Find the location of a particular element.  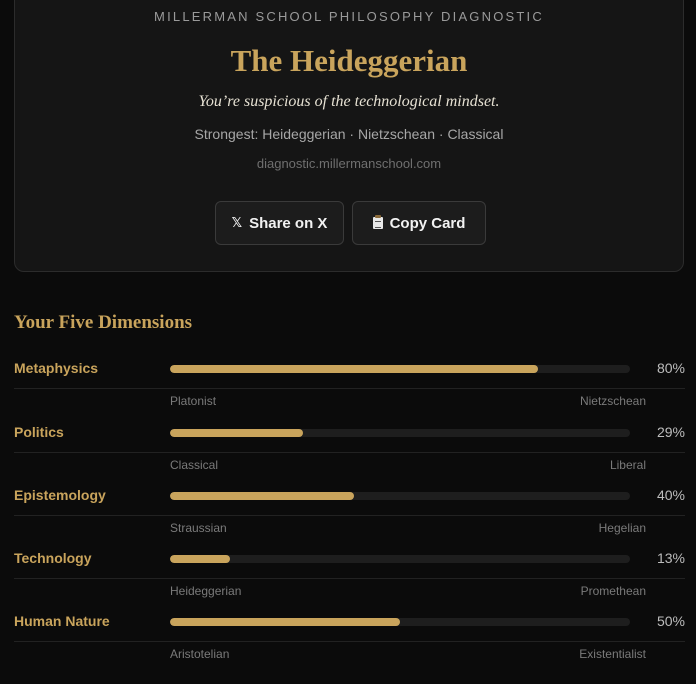

dimension-name: Metaphysics is located at coordinates (56, 368).